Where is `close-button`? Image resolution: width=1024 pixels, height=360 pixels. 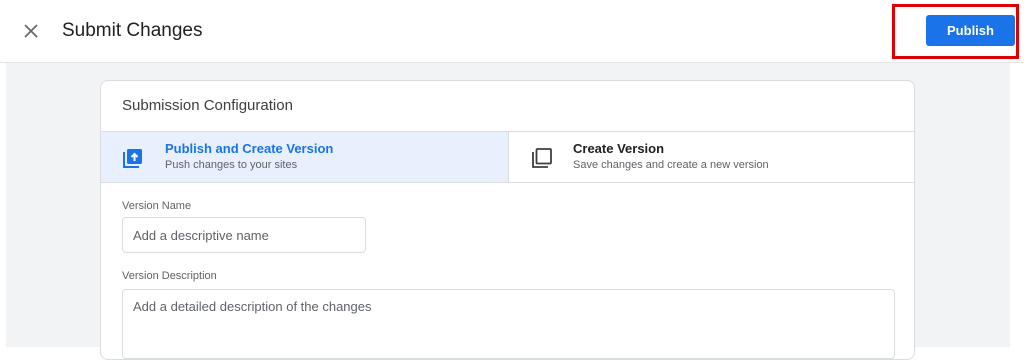
close-button is located at coordinates (31, 31).